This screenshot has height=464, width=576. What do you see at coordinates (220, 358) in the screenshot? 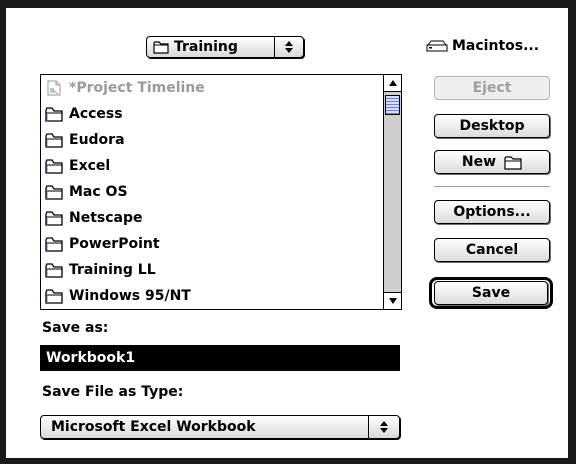
I see `file-name-field: Workbook1` at bounding box center [220, 358].